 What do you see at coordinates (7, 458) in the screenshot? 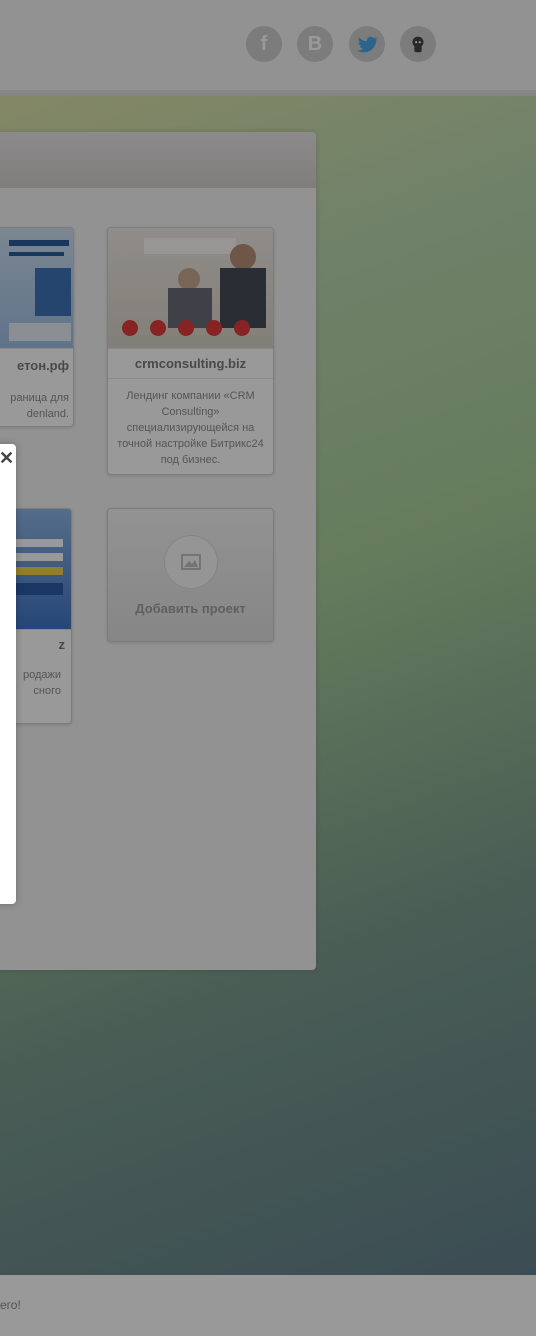
I see `close-icon: ✕` at bounding box center [7, 458].